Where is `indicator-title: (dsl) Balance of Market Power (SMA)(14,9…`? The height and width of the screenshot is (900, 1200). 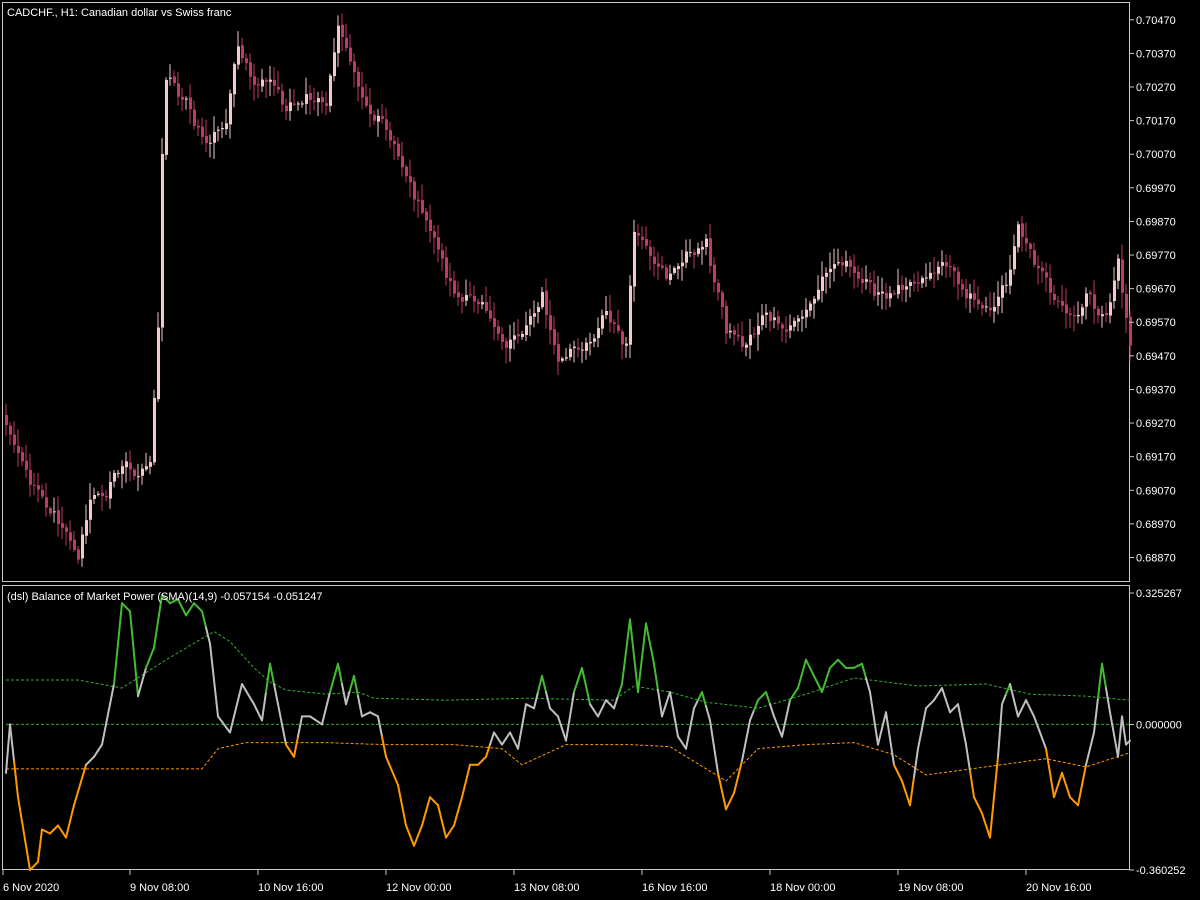
indicator-title: (dsl) Balance of Market Power (SMA)(14,9… is located at coordinates (165, 597).